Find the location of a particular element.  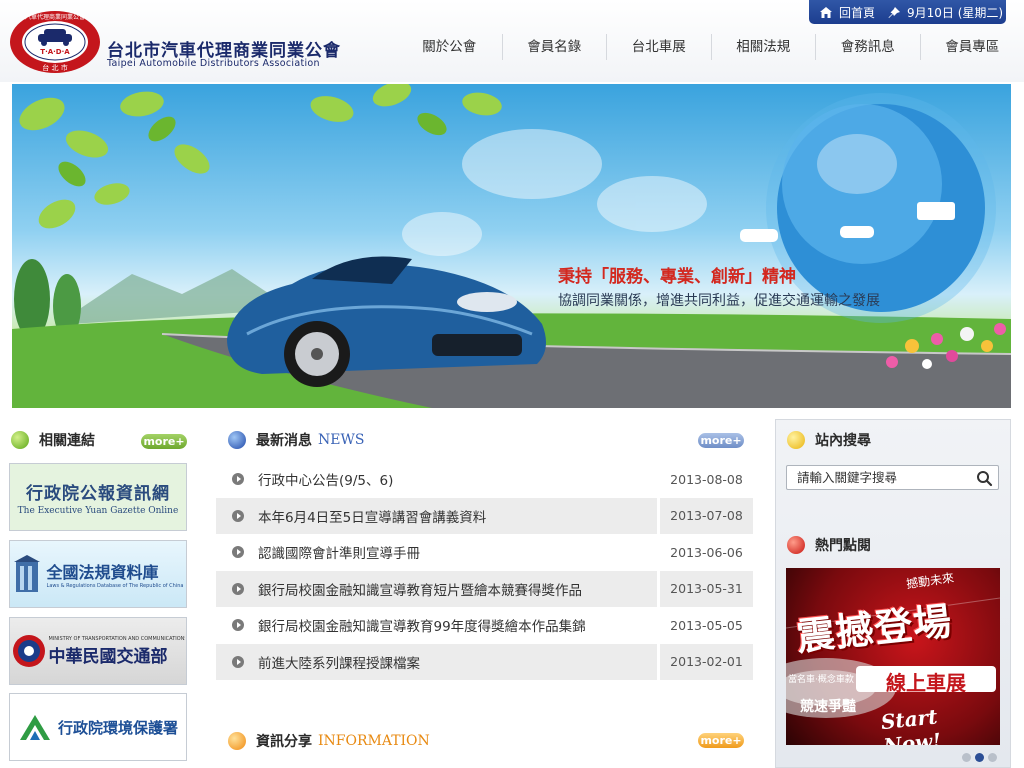

info-title-cn: 資訊分享 is located at coordinates (284, 742).